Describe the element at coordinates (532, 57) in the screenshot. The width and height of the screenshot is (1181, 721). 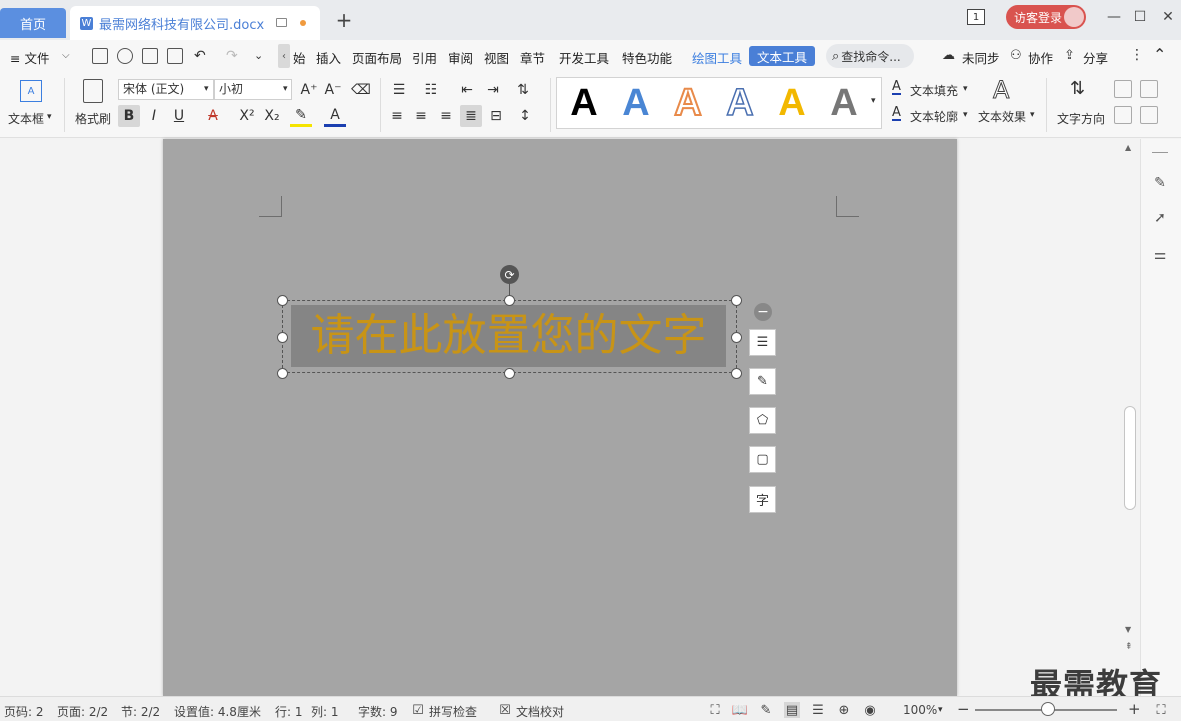
I see `menu-section: 章节` at that location.